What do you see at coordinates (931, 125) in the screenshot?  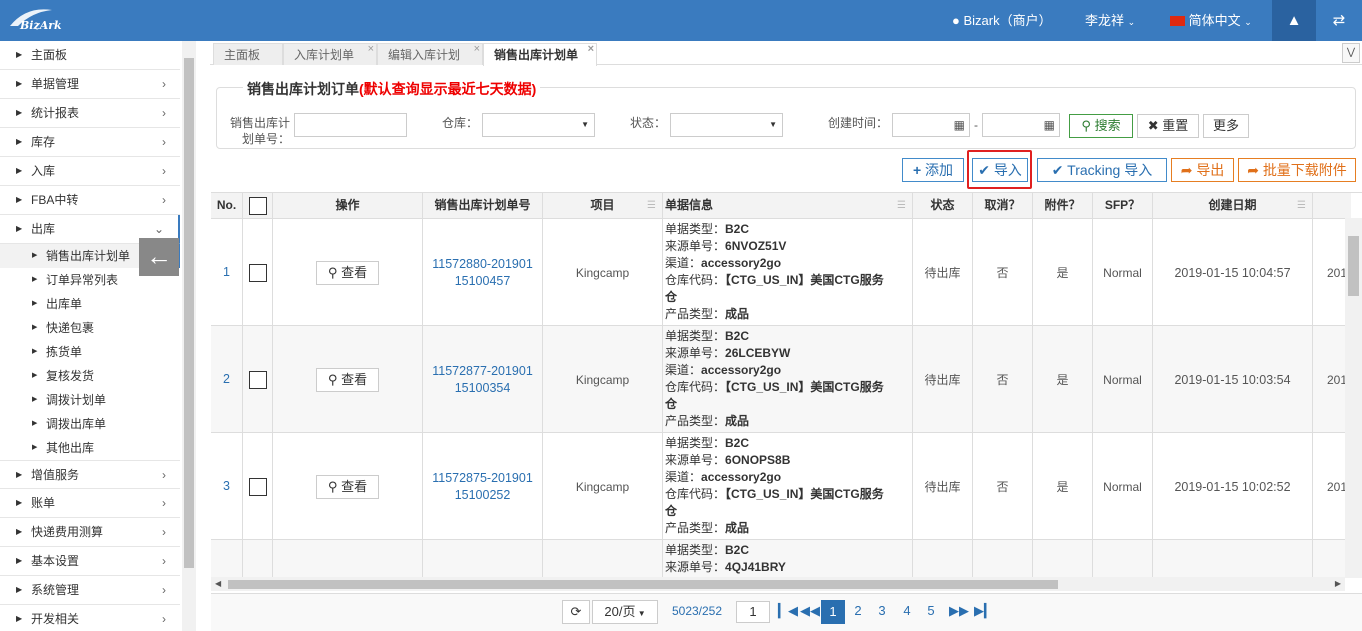 I see `date-from-input: ▦` at bounding box center [931, 125].